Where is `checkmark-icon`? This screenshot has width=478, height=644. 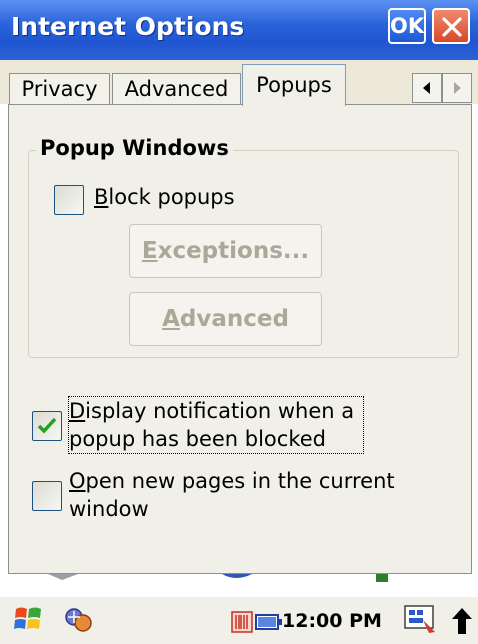 checkmark-icon is located at coordinates (47, 425).